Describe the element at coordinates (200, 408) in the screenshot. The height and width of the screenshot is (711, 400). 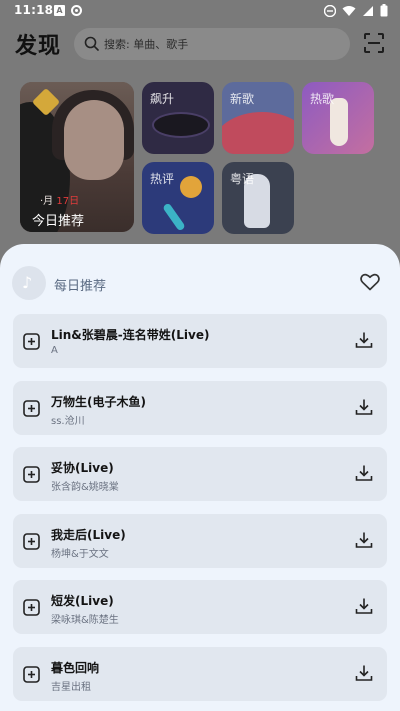
I see `song-row: 万物生(电子木鱼) ss.沧川` at that location.